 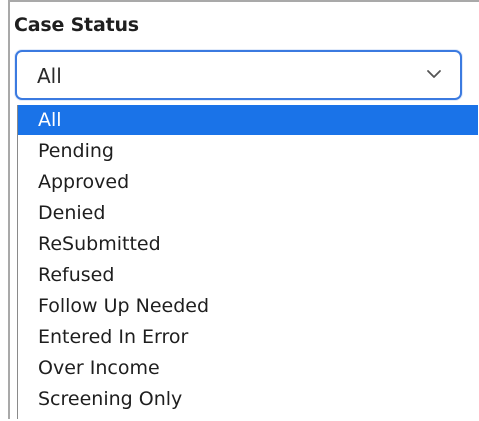 What do you see at coordinates (434, 74) in the screenshot?
I see `chevron-down-icon` at bounding box center [434, 74].